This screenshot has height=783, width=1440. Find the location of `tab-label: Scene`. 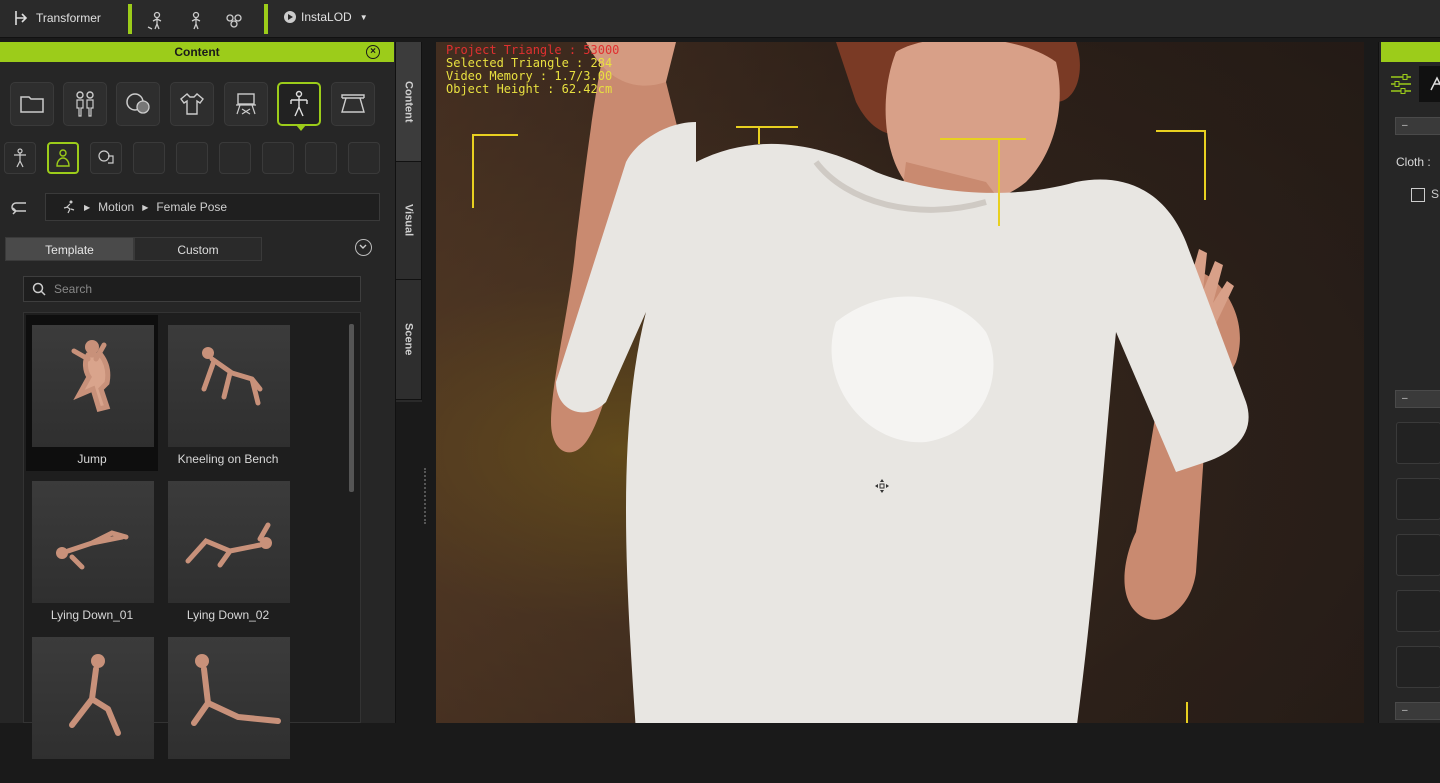

tab-label: Scene is located at coordinates (408, 339).